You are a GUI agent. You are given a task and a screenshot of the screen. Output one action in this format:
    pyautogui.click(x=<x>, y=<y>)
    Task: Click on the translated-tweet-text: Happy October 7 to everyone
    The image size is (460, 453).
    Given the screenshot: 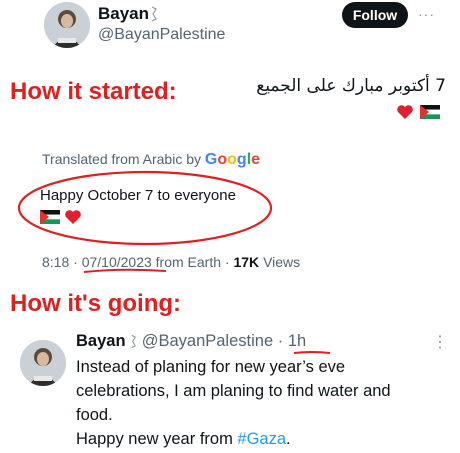 What is the action you would take?
    pyautogui.click(x=138, y=195)
    